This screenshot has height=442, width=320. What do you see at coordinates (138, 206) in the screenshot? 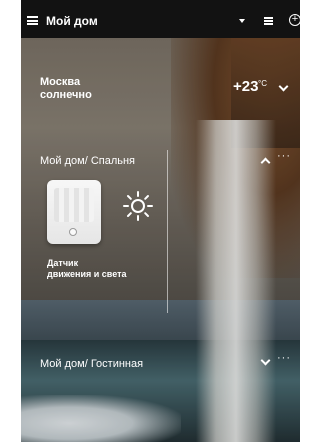
I see `sun-icon` at bounding box center [138, 206].